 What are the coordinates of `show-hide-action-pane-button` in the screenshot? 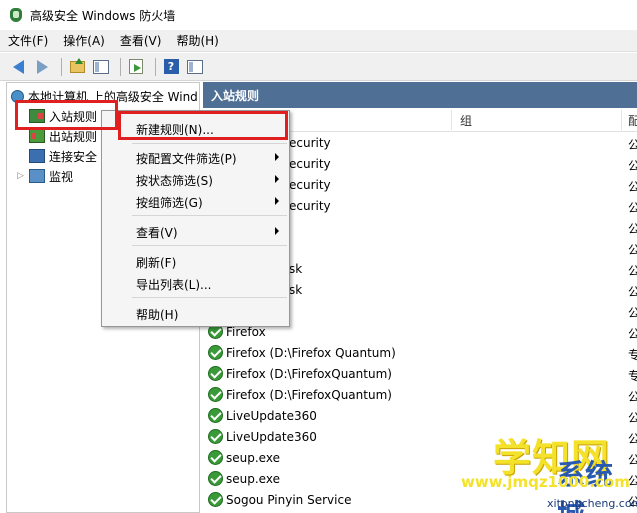 It's located at (195, 67).